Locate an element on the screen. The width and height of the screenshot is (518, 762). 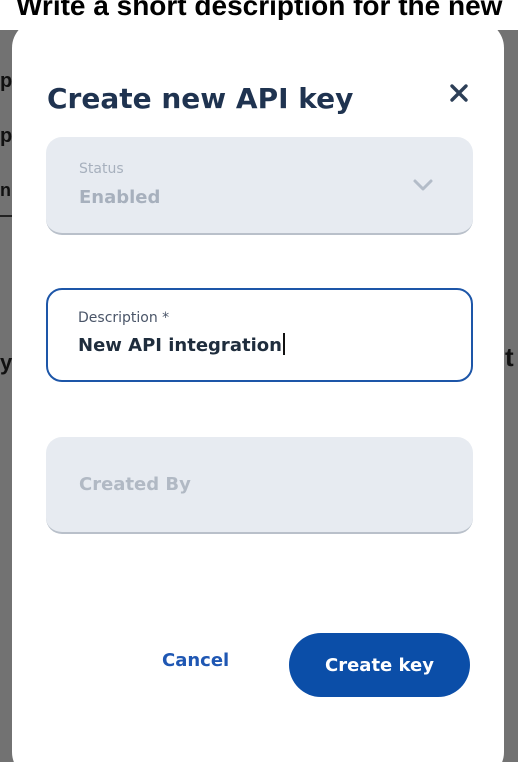
backdrop-text-fragment: t is located at coordinates (509, 357).